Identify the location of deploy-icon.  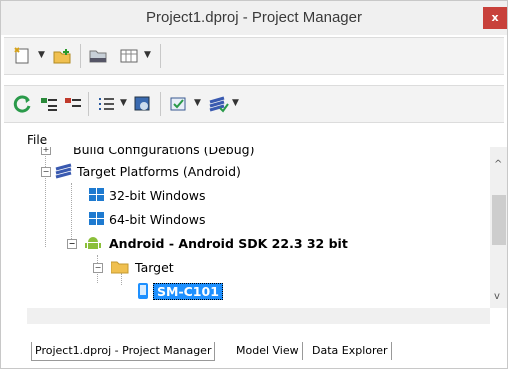
(143, 104).